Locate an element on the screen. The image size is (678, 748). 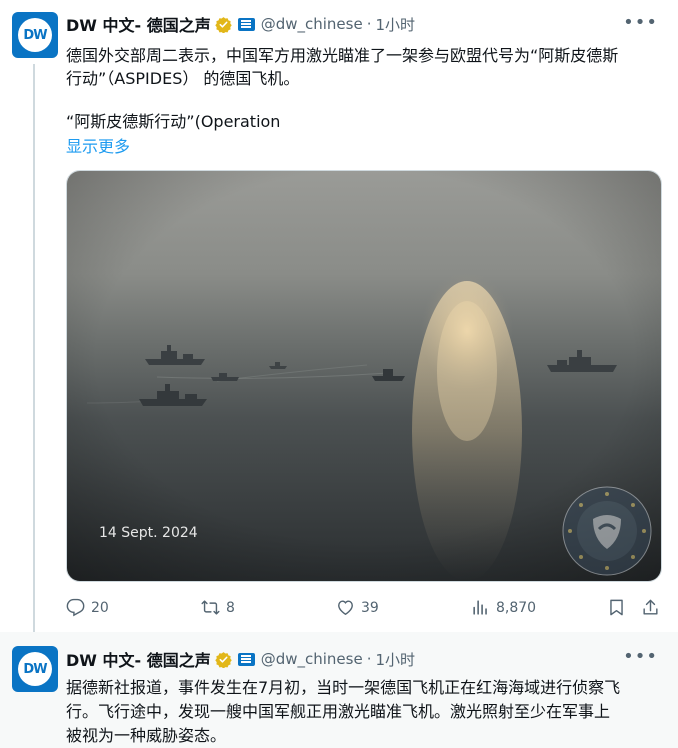
thread-connector-line is located at coordinates (34, 348).